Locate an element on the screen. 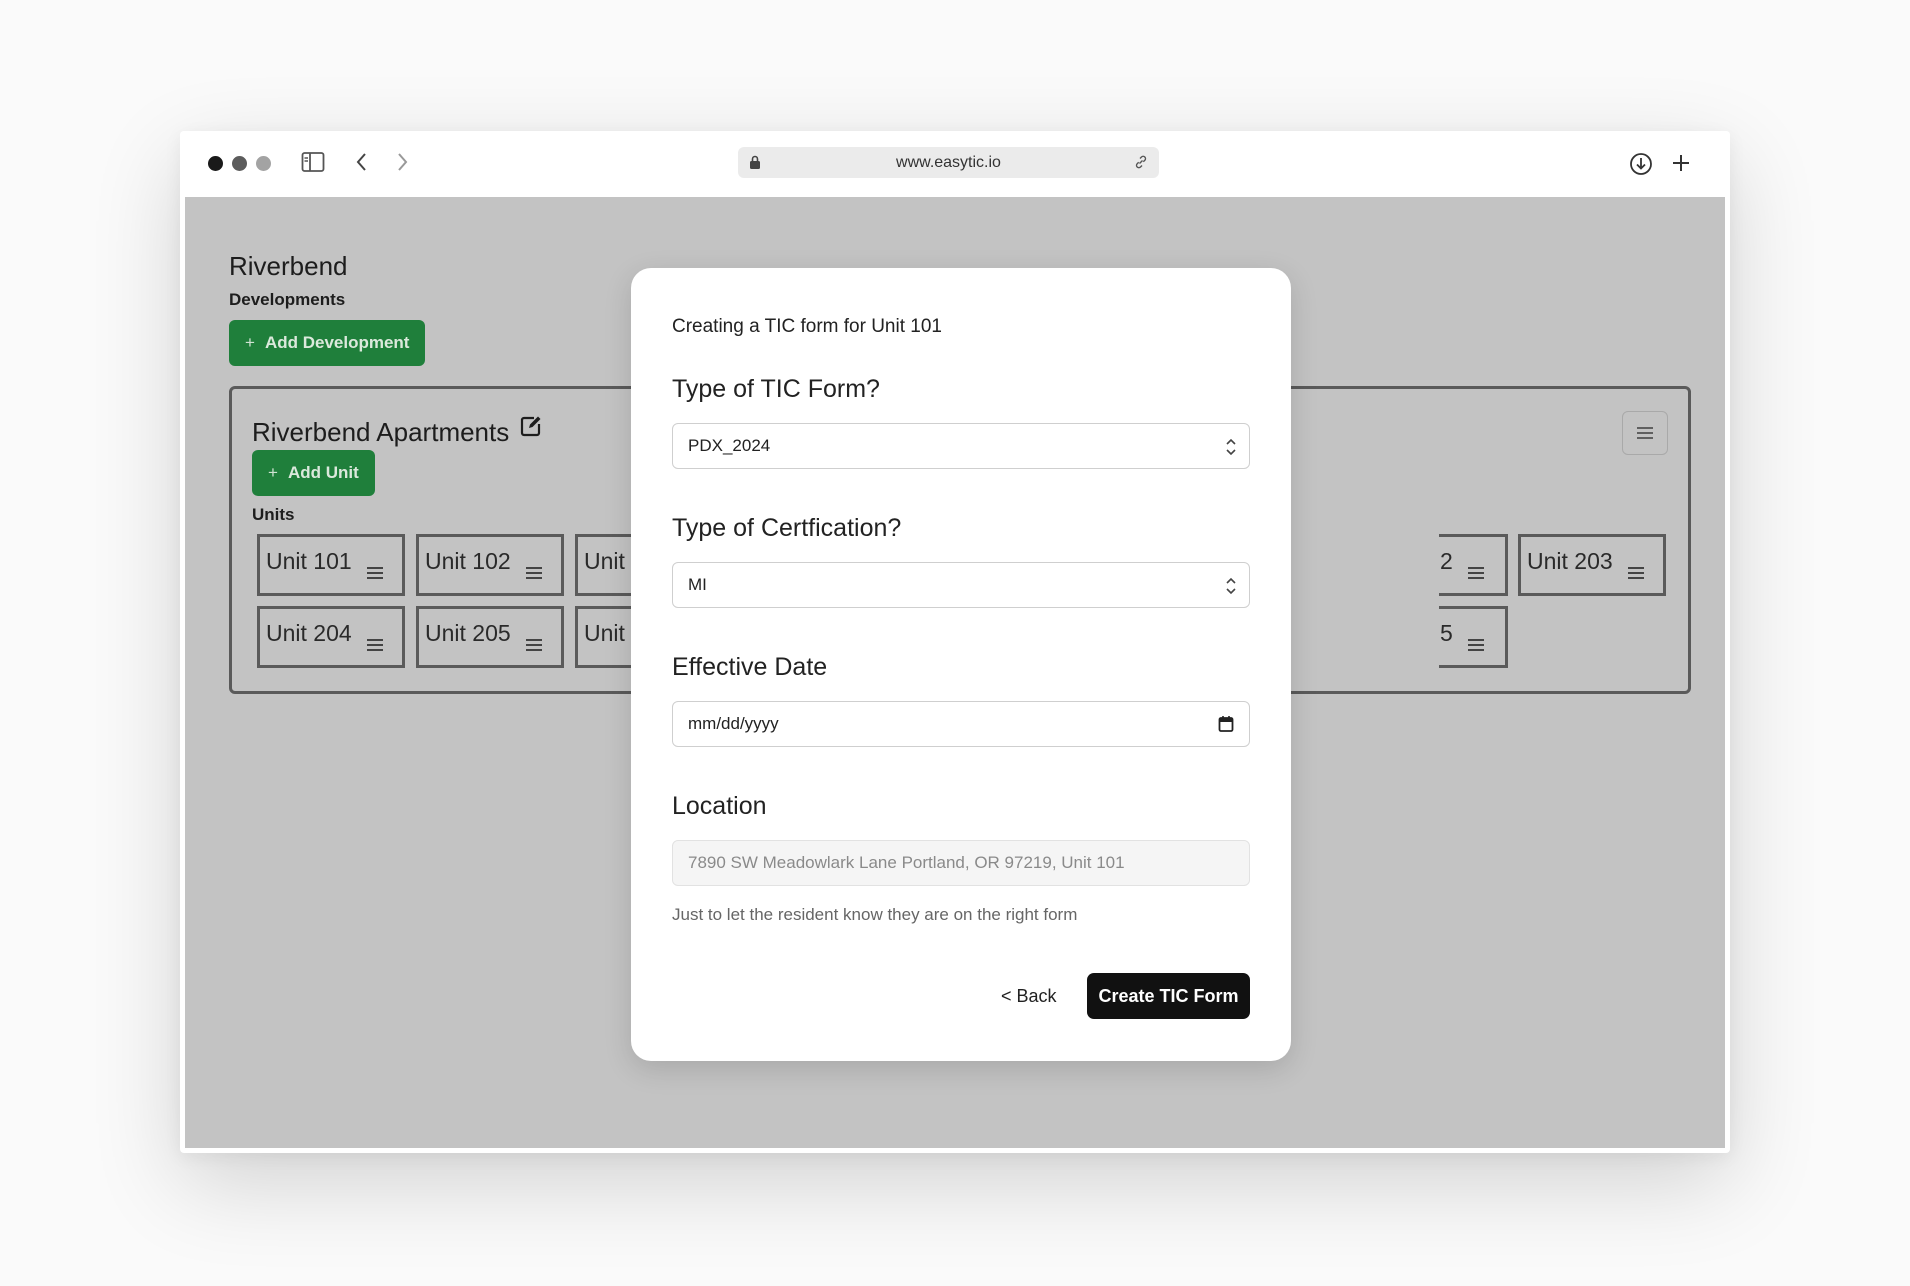 The image size is (1910, 1286). unit-label: Unit 205 is located at coordinates (468, 633).